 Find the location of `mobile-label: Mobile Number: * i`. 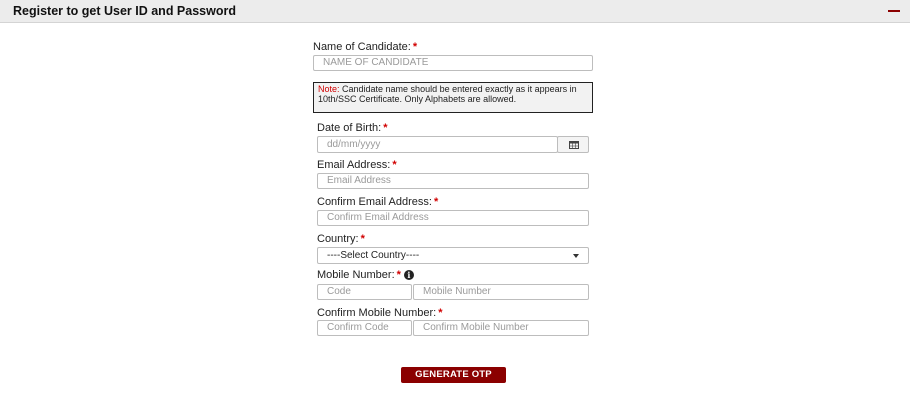

mobile-label: Mobile Number: * i is located at coordinates (365, 275).